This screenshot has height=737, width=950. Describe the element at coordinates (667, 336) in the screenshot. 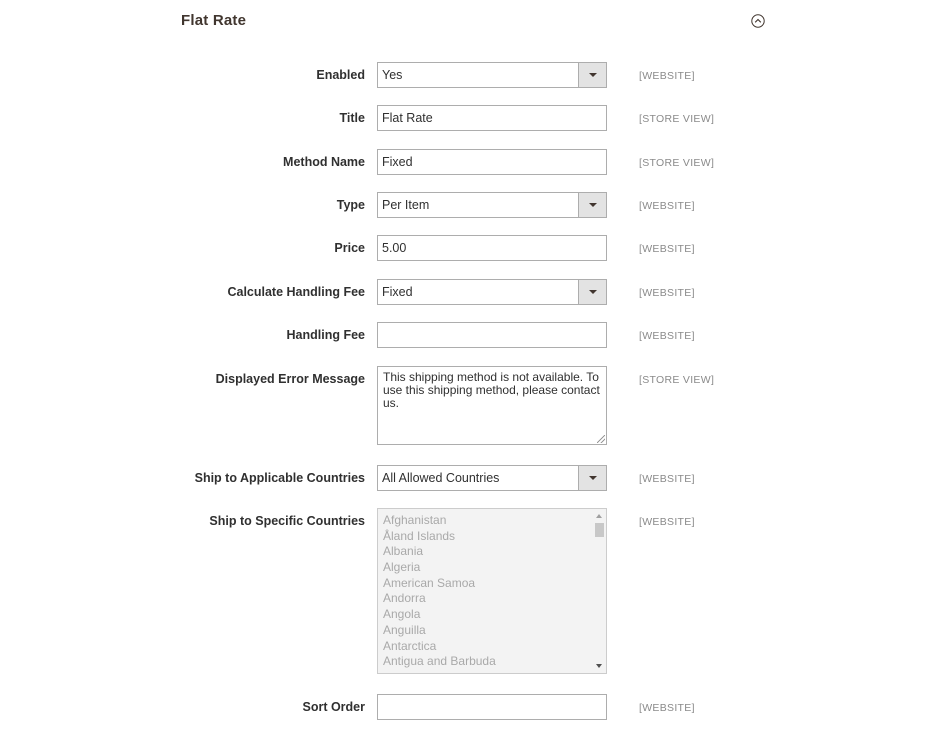

I see `handling-fee-scope: [WEBSITE]` at that location.